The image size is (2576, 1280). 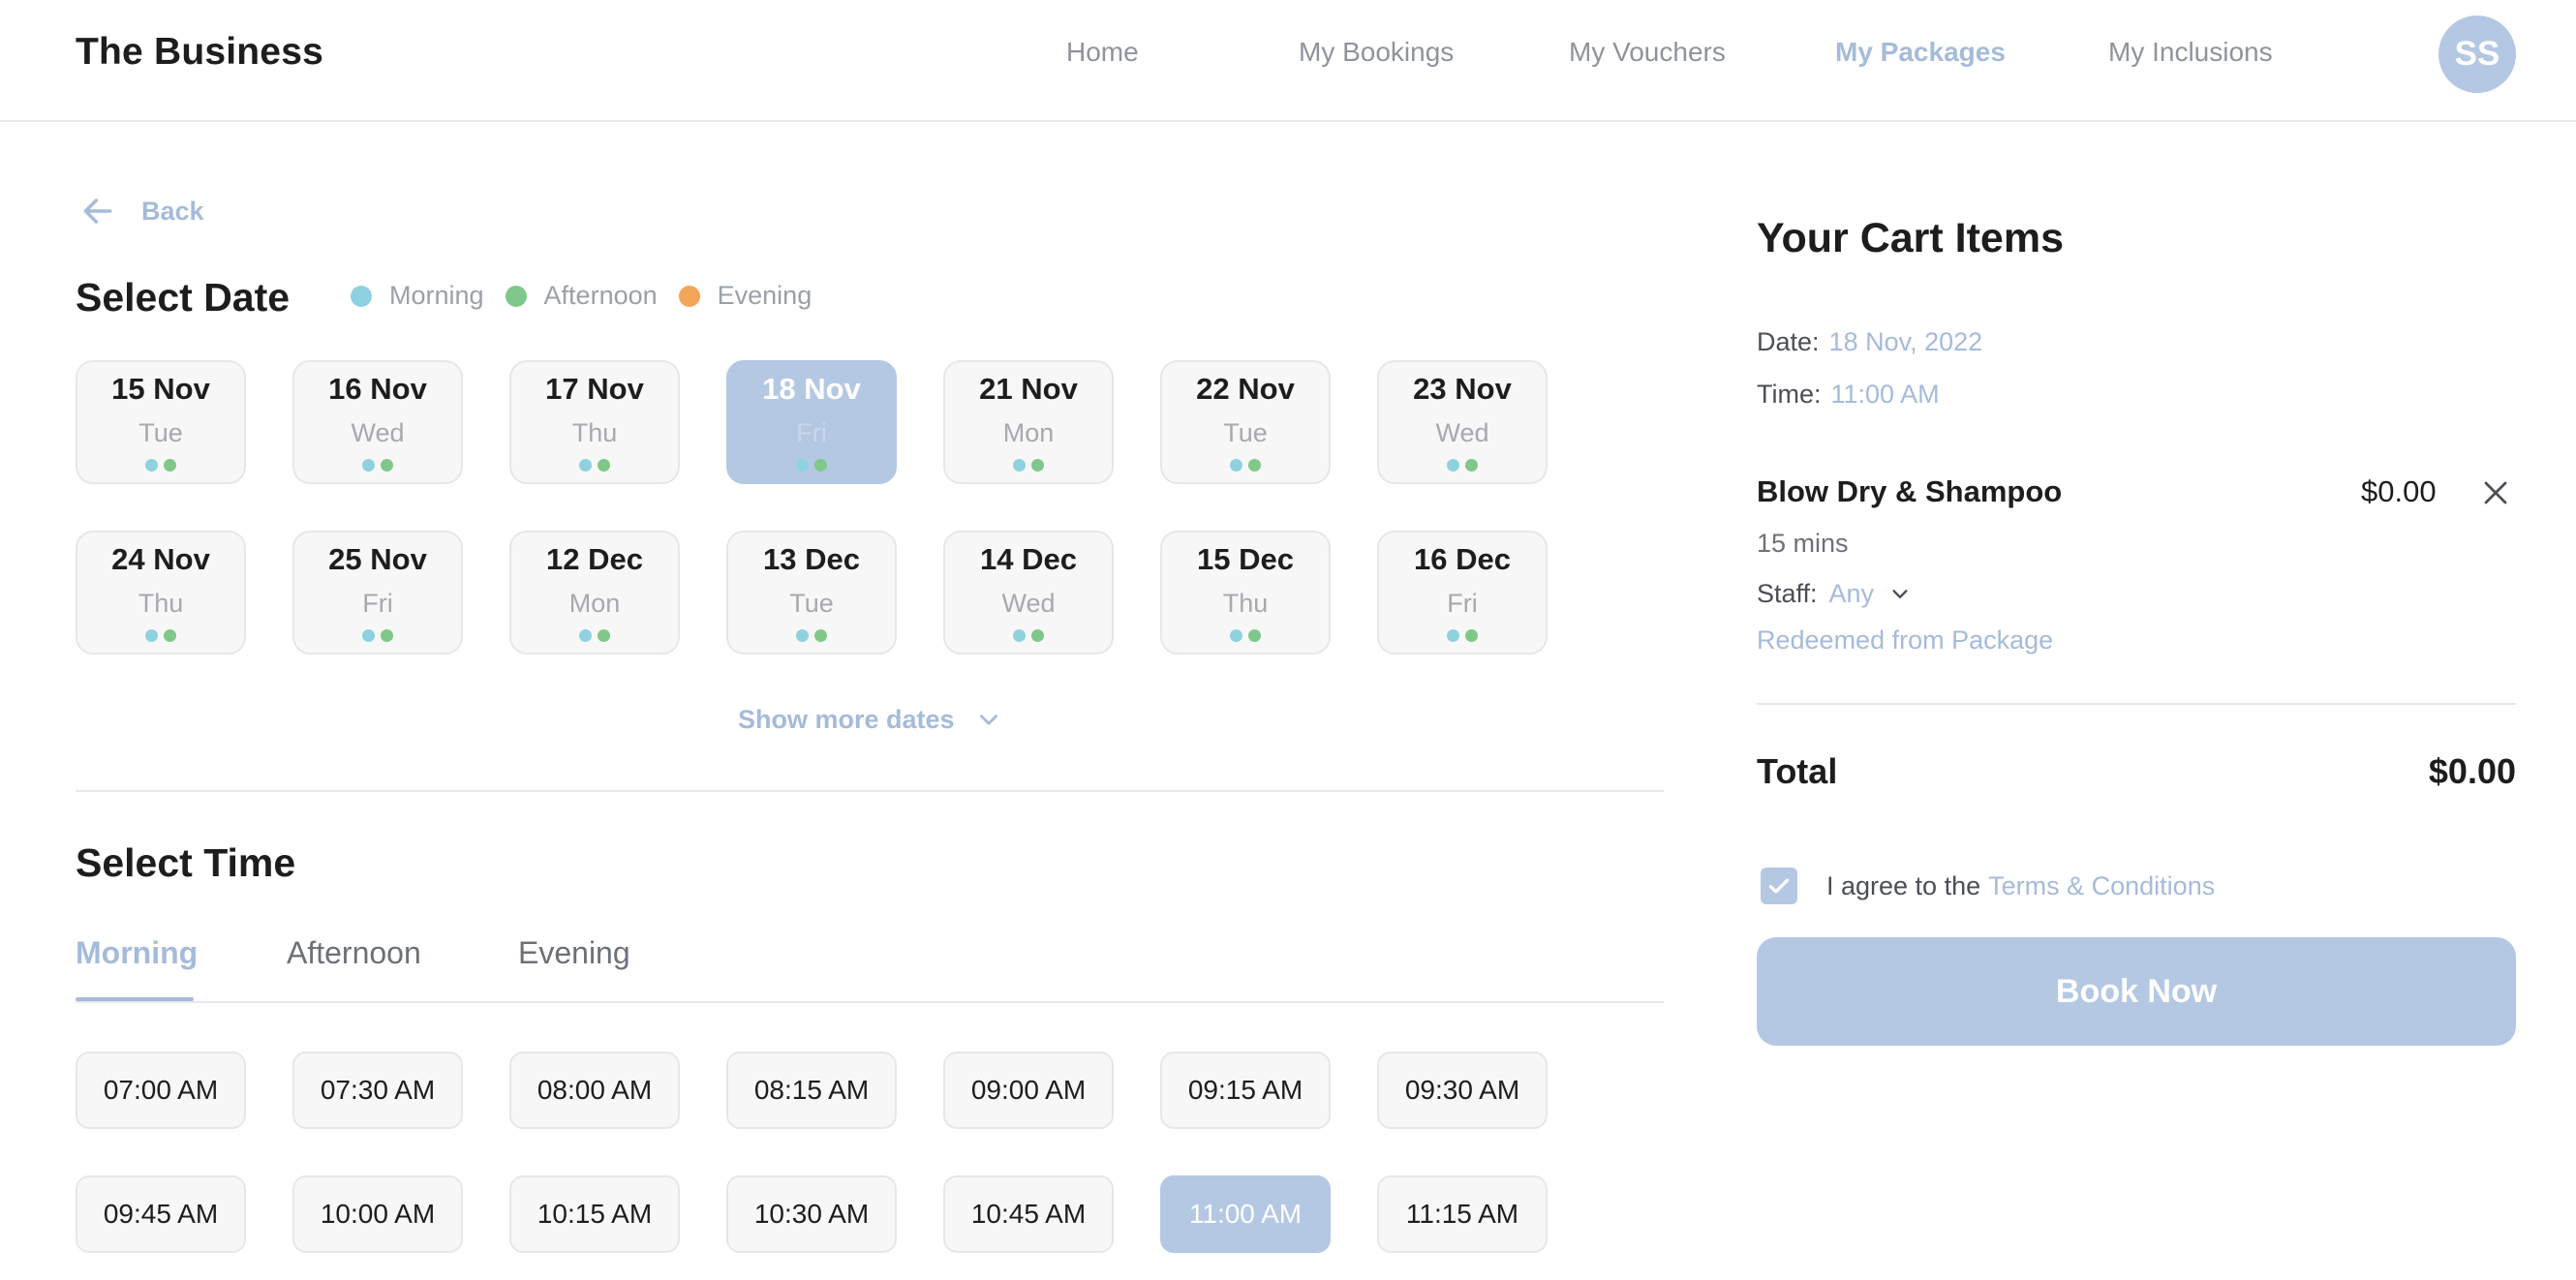 I want to click on date-card-day: Tue, so click(x=160, y=432).